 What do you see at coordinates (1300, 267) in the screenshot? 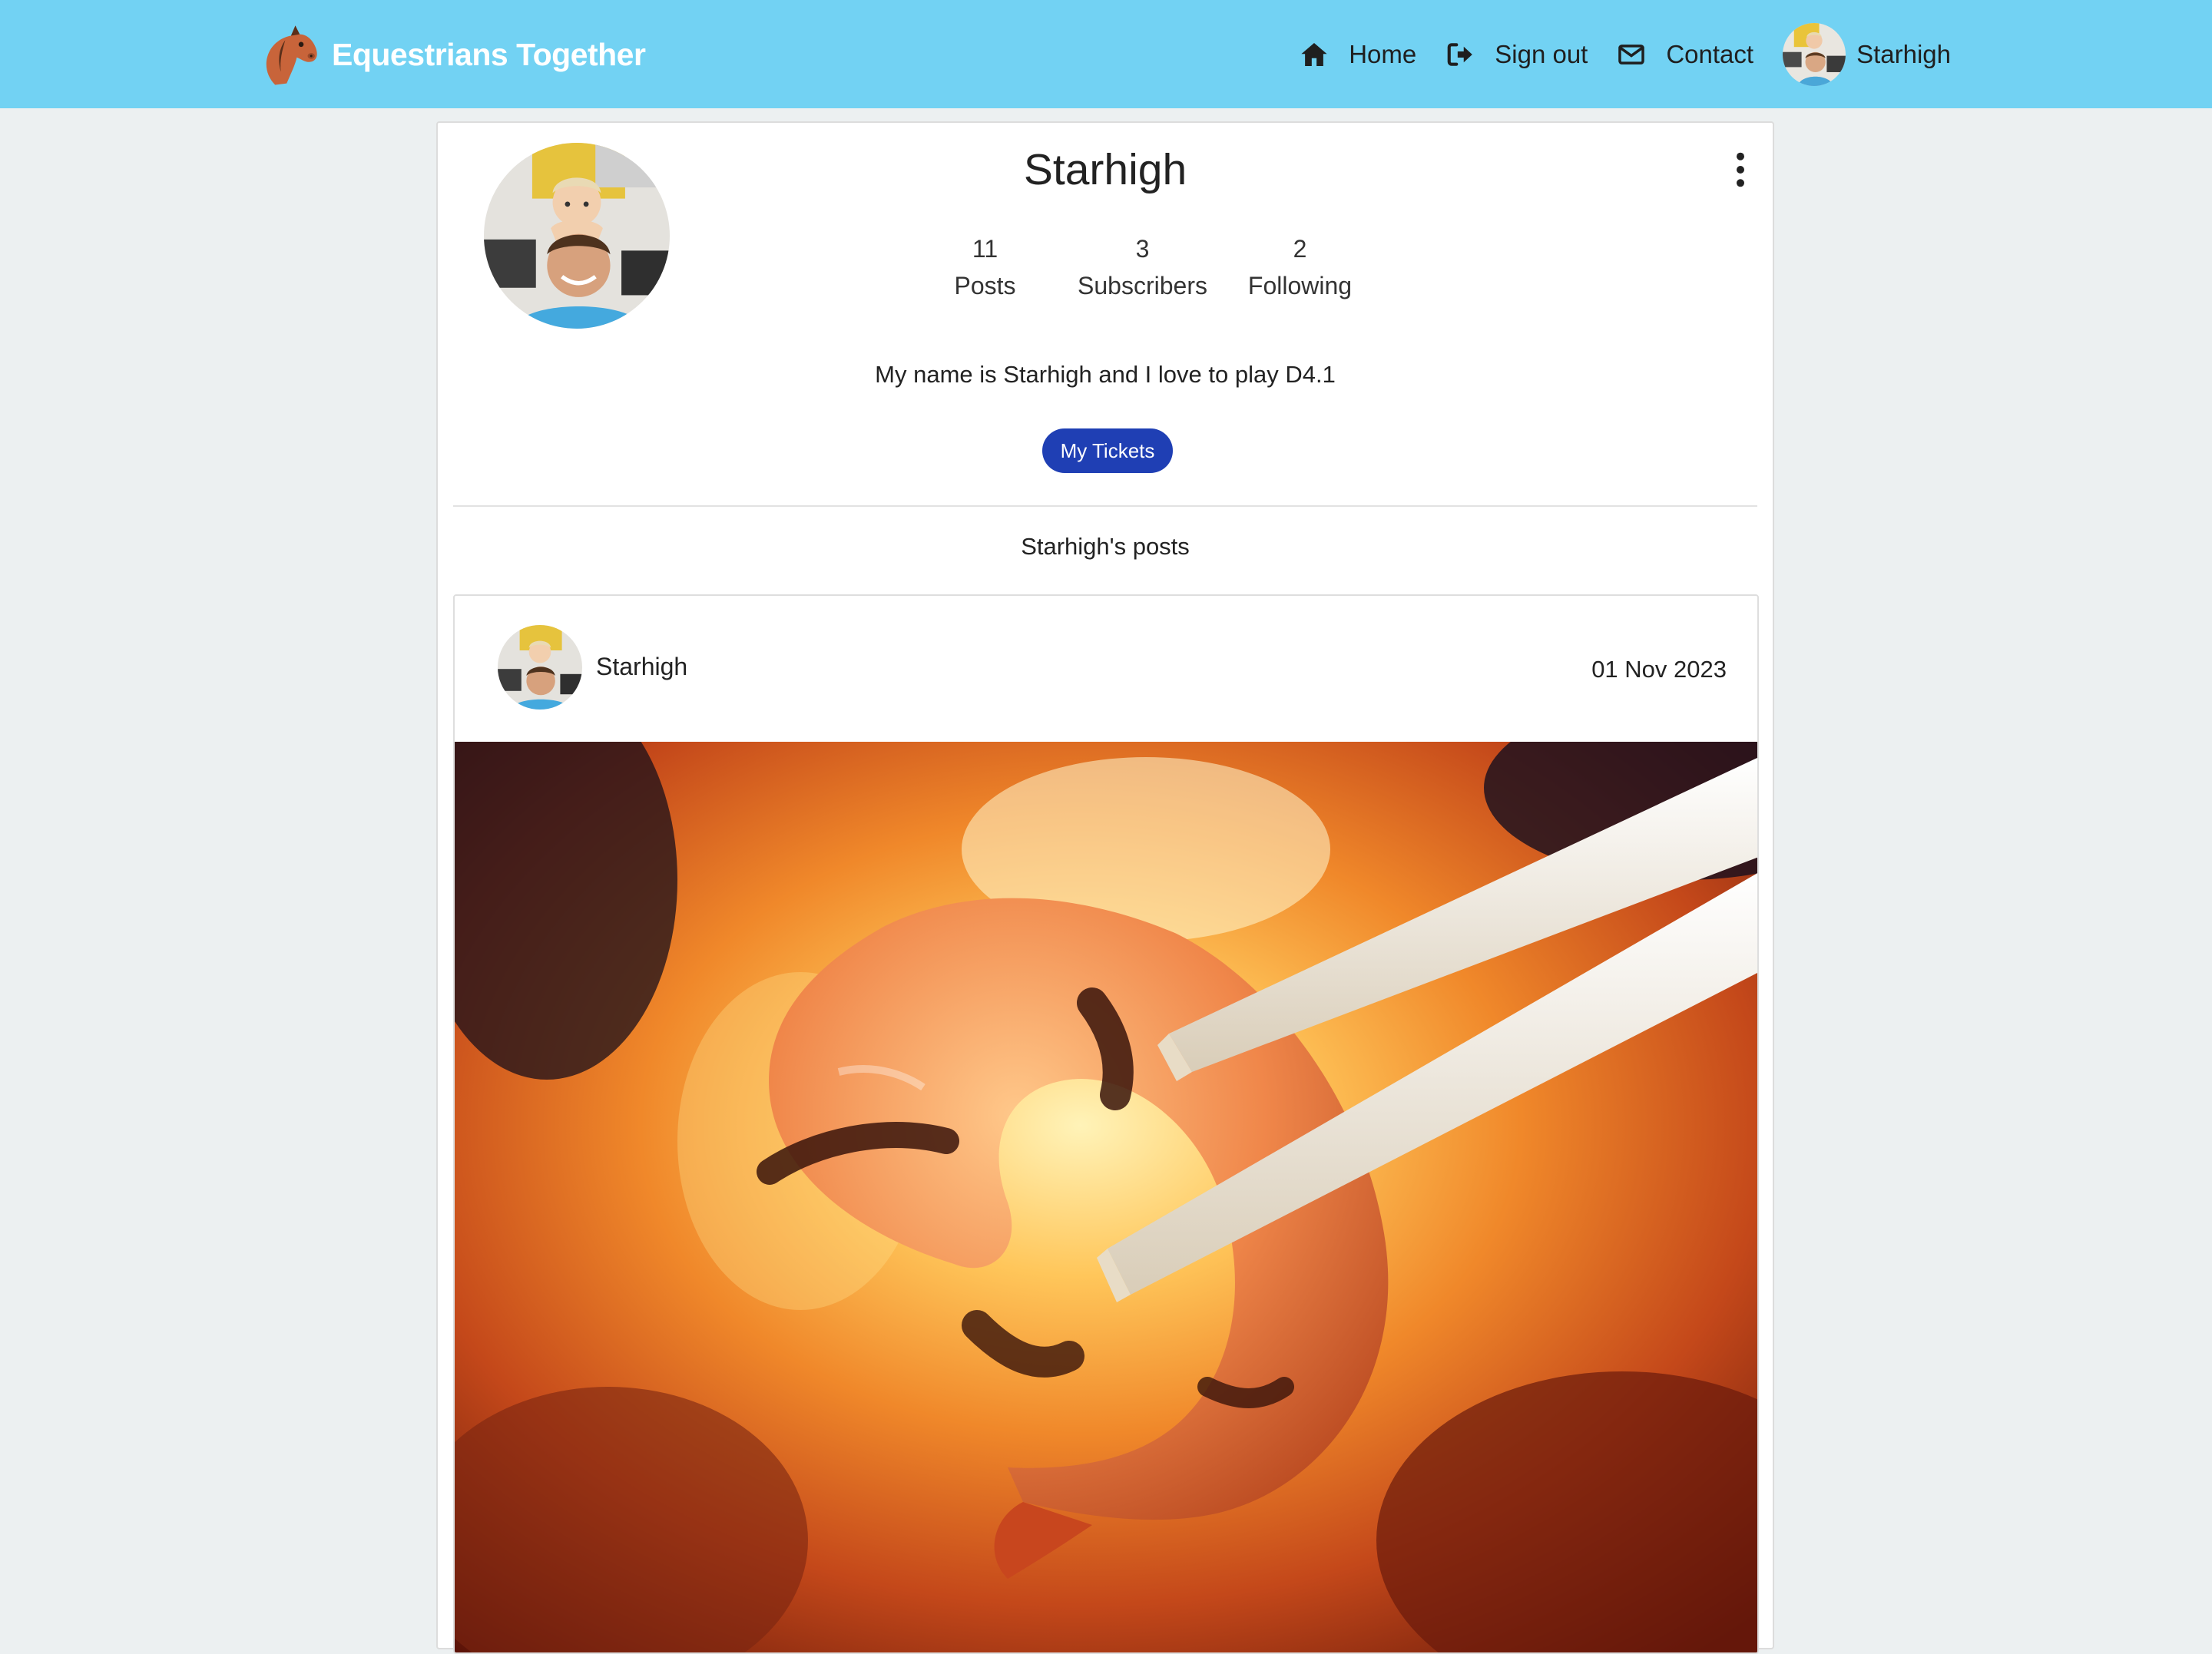
I see `stat-following: 2 Following` at bounding box center [1300, 267].